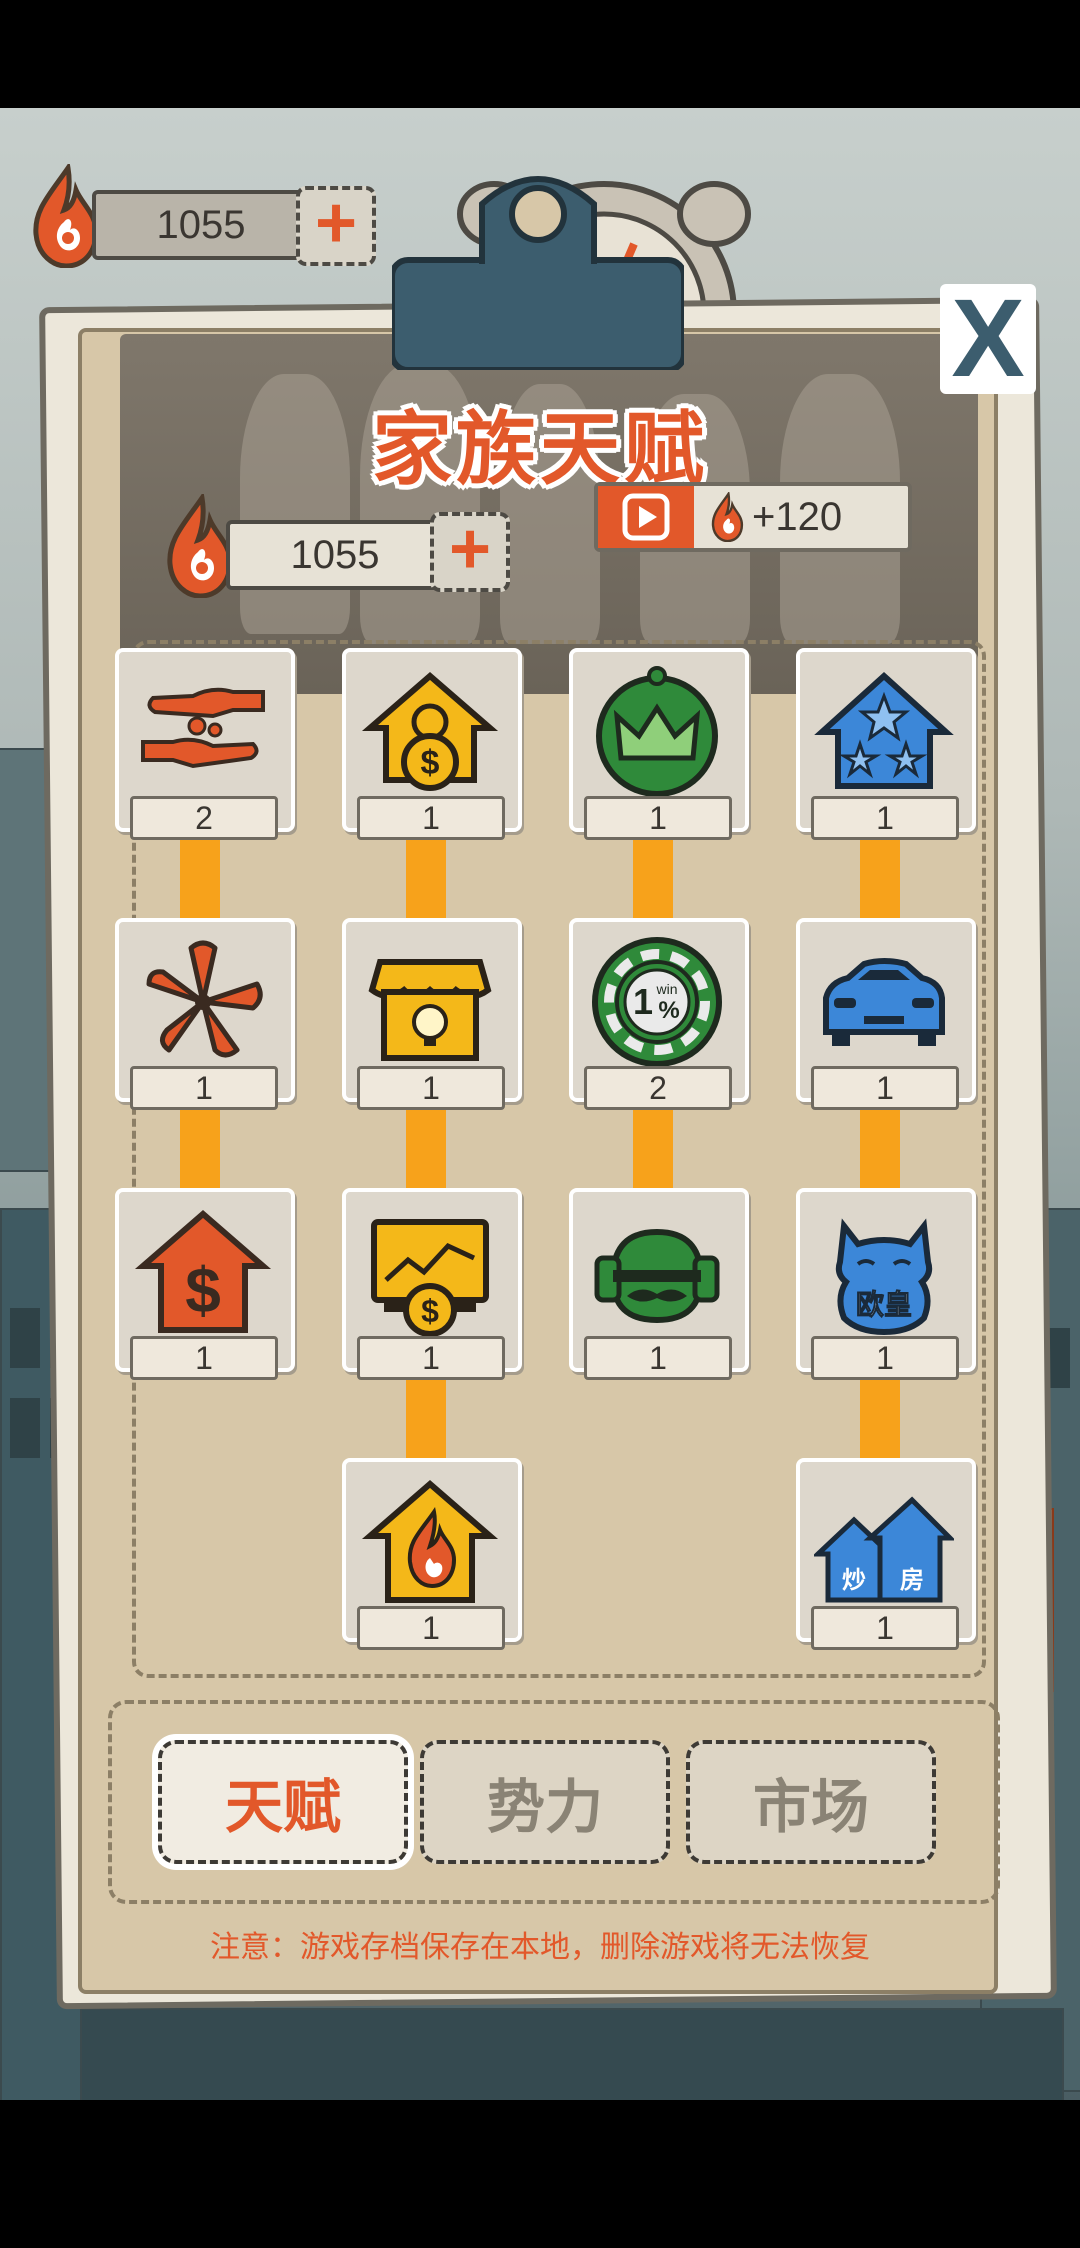 The width and height of the screenshot is (1080, 2248). What do you see at coordinates (430, 1010) in the screenshot?
I see `shop-idea-icon` at bounding box center [430, 1010].